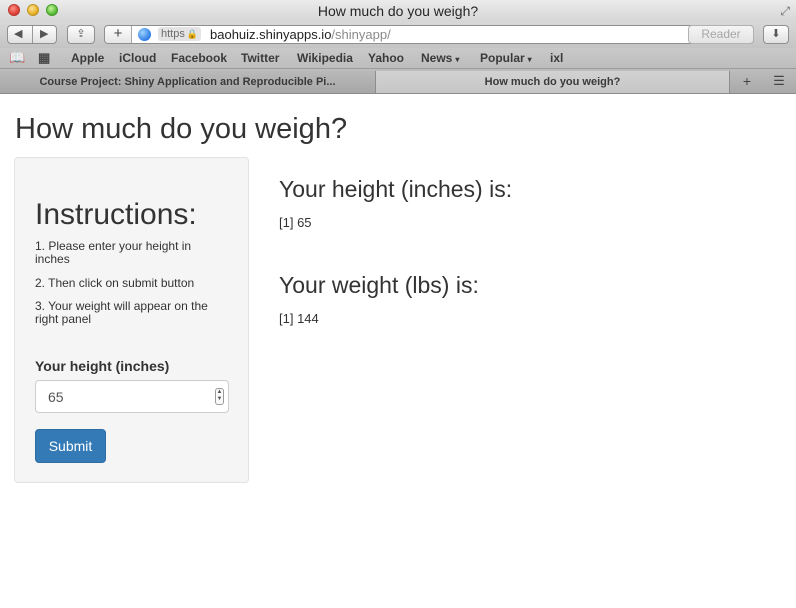 Image resolution: width=796 pixels, height=608 pixels. I want to click on new-tab-button: +, so click(747, 82).